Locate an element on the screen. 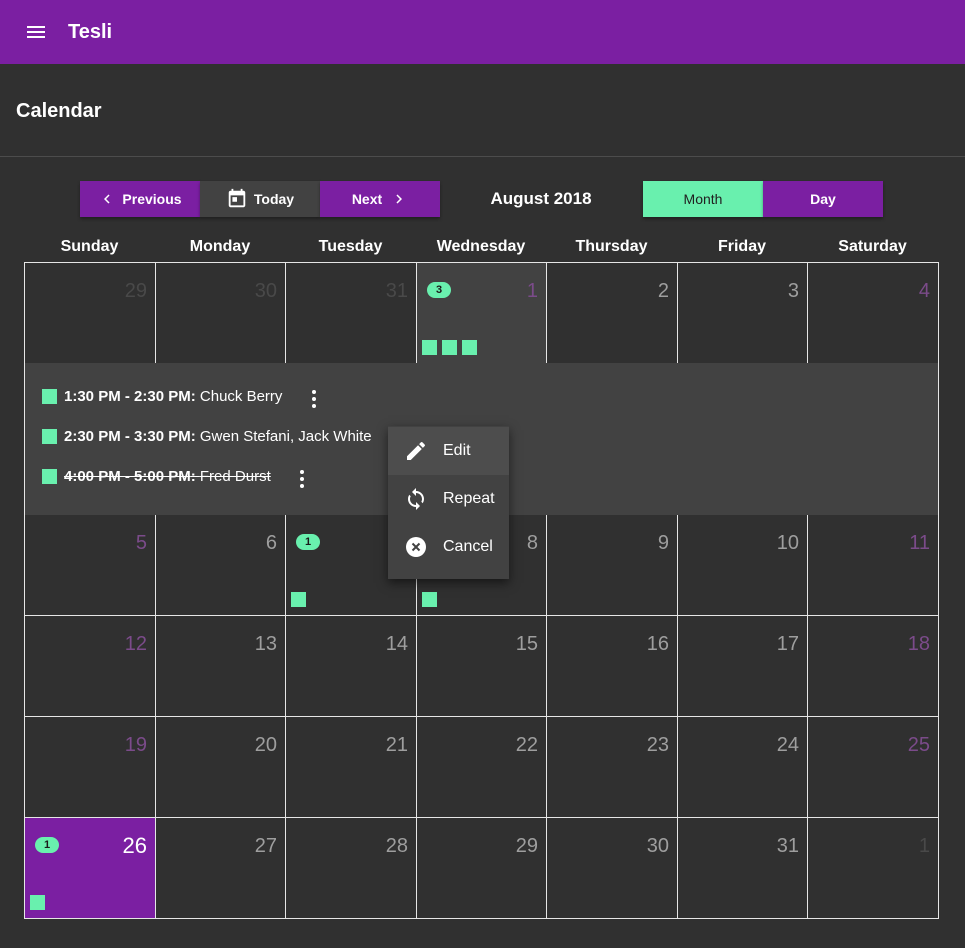 The image size is (965, 948). weekday-header: Tuesday is located at coordinates (350, 246).